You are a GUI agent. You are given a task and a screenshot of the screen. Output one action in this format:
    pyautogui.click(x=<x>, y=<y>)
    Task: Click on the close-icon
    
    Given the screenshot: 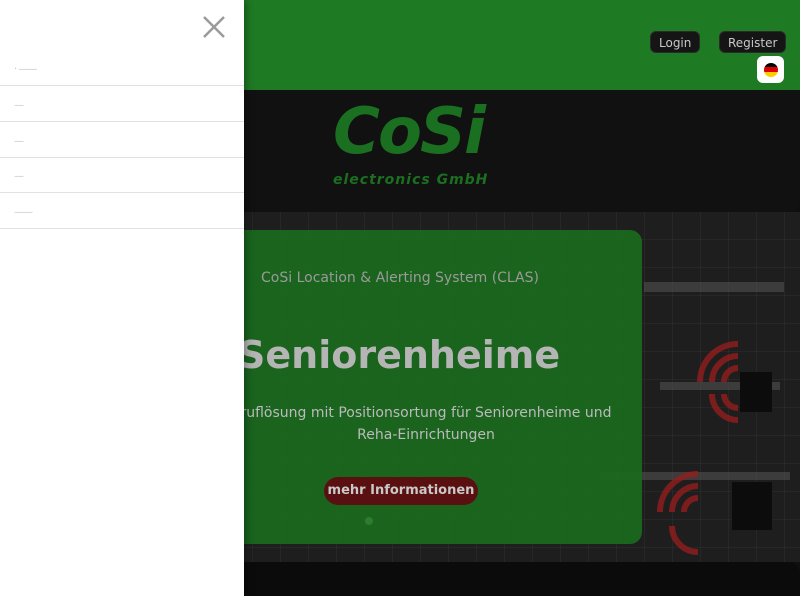 What is the action you would take?
    pyautogui.click(x=214, y=27)
    